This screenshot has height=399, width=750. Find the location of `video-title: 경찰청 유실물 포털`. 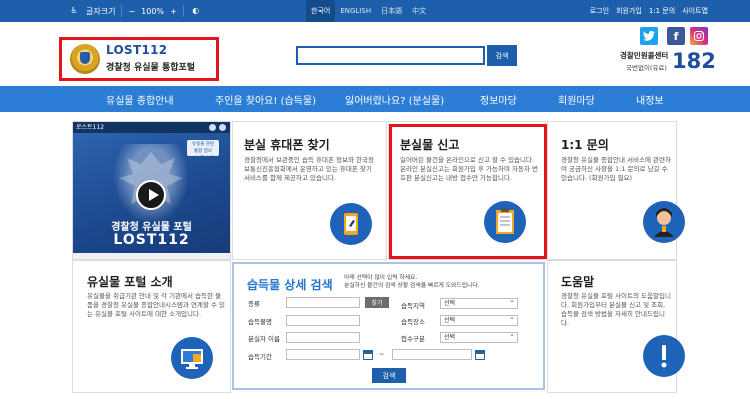

video-title: 경찰청 유실물 포털 is located at coordinates (151, 227).